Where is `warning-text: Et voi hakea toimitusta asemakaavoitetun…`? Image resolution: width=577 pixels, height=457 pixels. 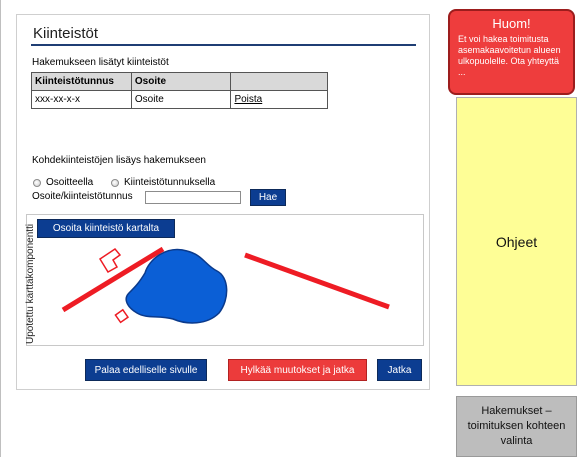 warning-text: Et voi hakea toimitusta asemakaavoitetun… is located at coordinates (509, 55).